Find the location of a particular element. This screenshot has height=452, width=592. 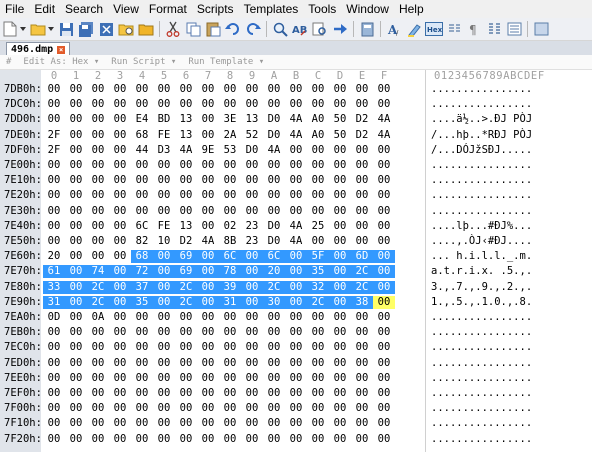

hex-byte: 2C is located at coordinates (318, 302).